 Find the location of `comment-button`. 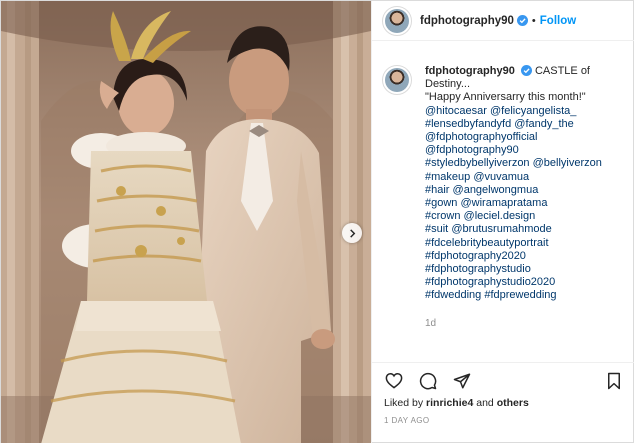

comment-button is located at coordinates (428, 381).